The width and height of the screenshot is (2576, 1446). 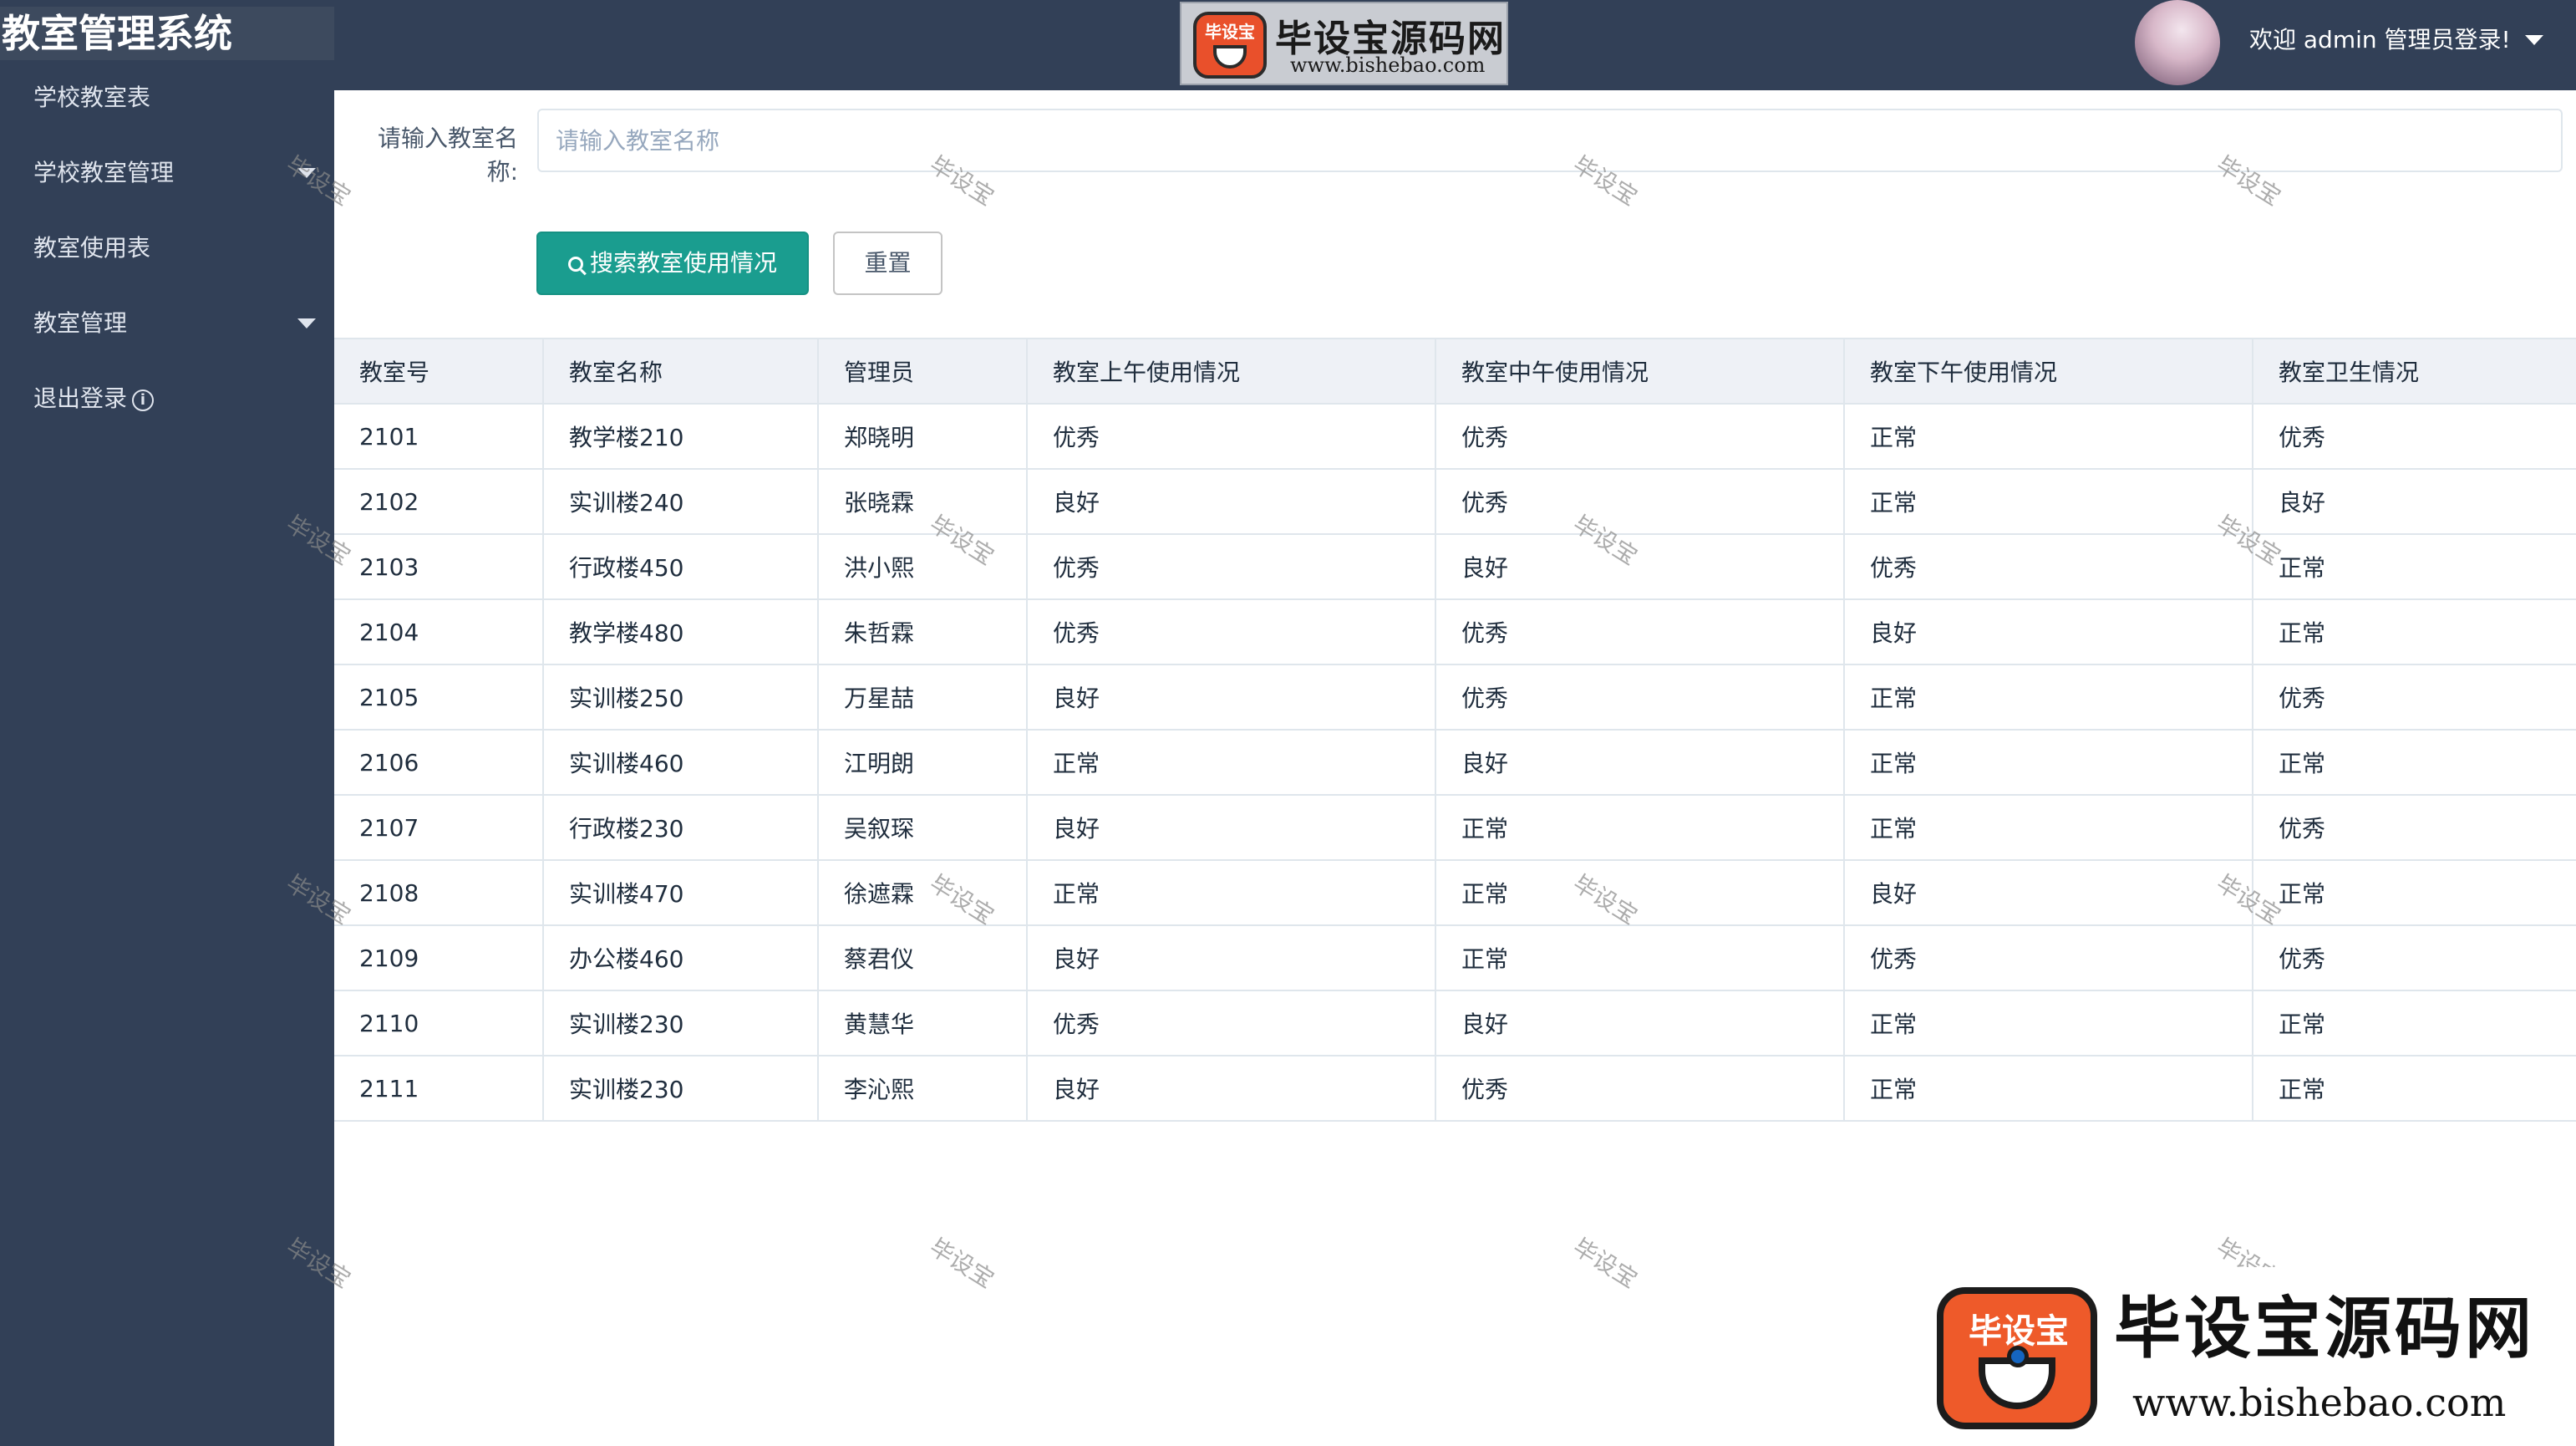 I want to click on sidebar: 学校教室表 学校教室管理 教室使用表 教室管理 退出登录 i, so click(x=167, y=753).